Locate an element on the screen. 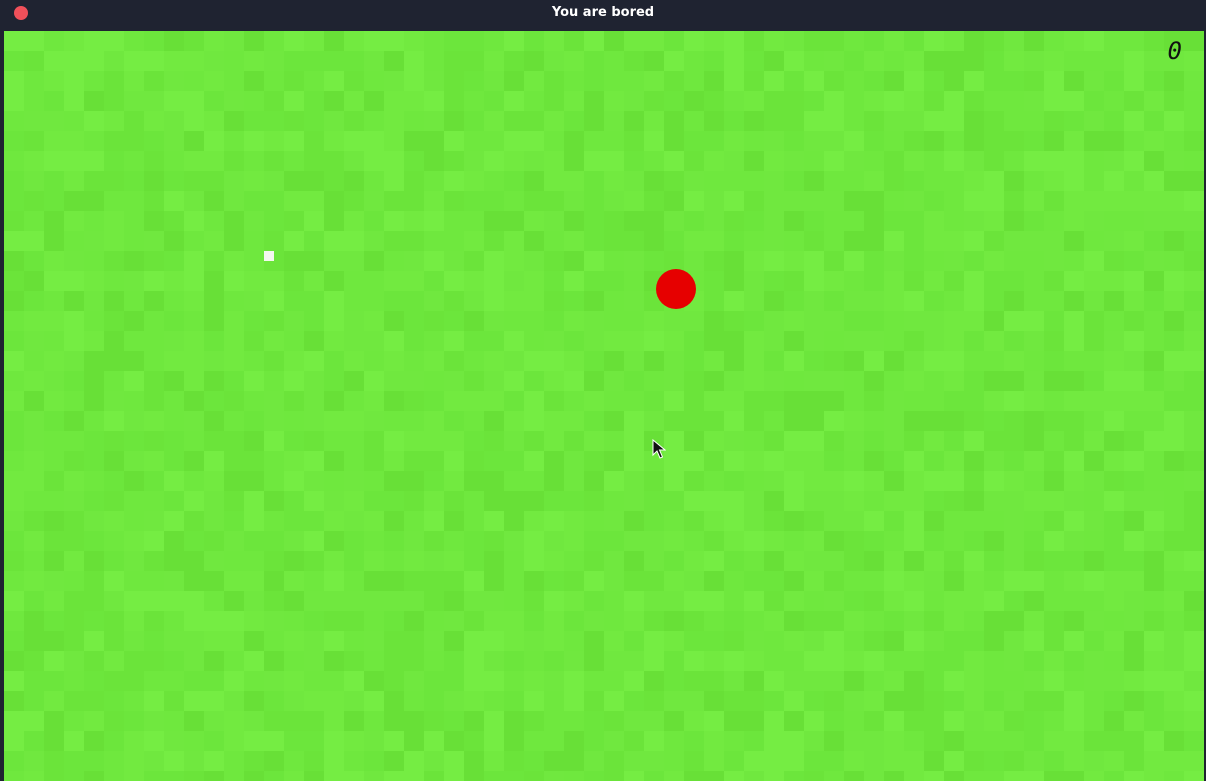 The image size is (1206, 781). score-counter: 0 is located at coordinates (1174, 51).